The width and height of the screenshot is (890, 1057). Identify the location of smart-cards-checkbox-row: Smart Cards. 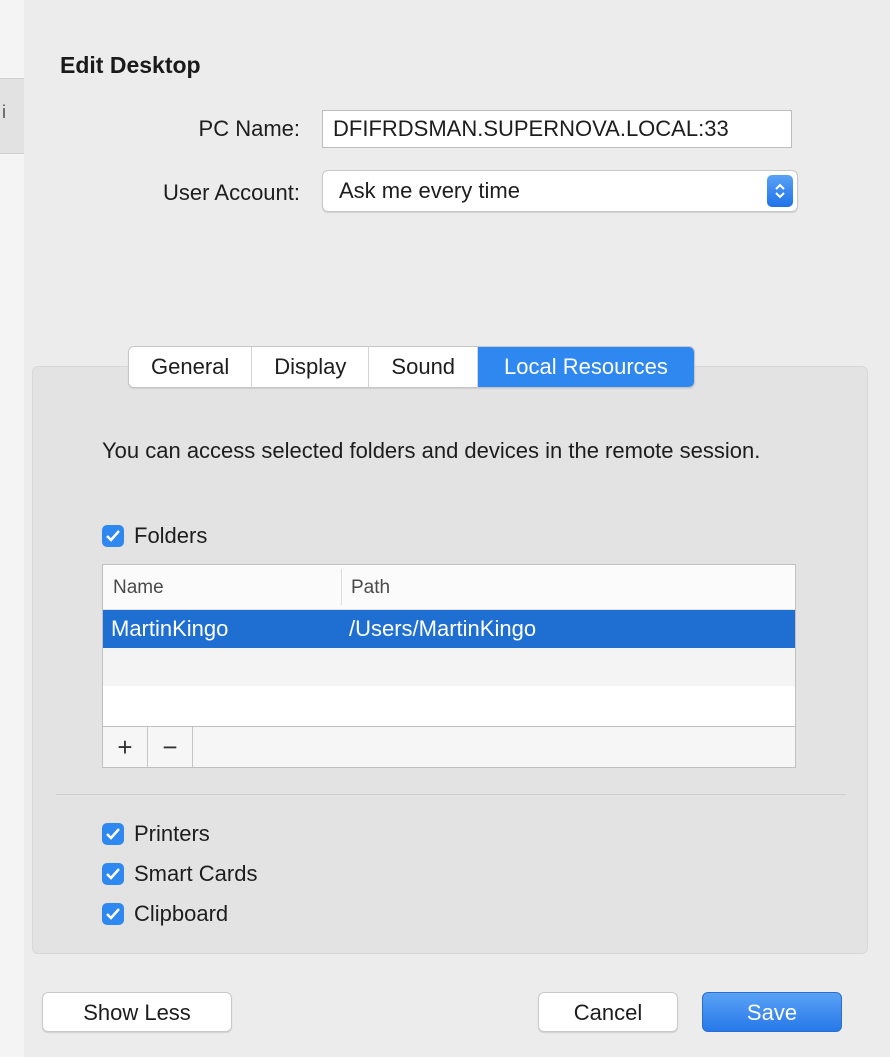
(179, 874).